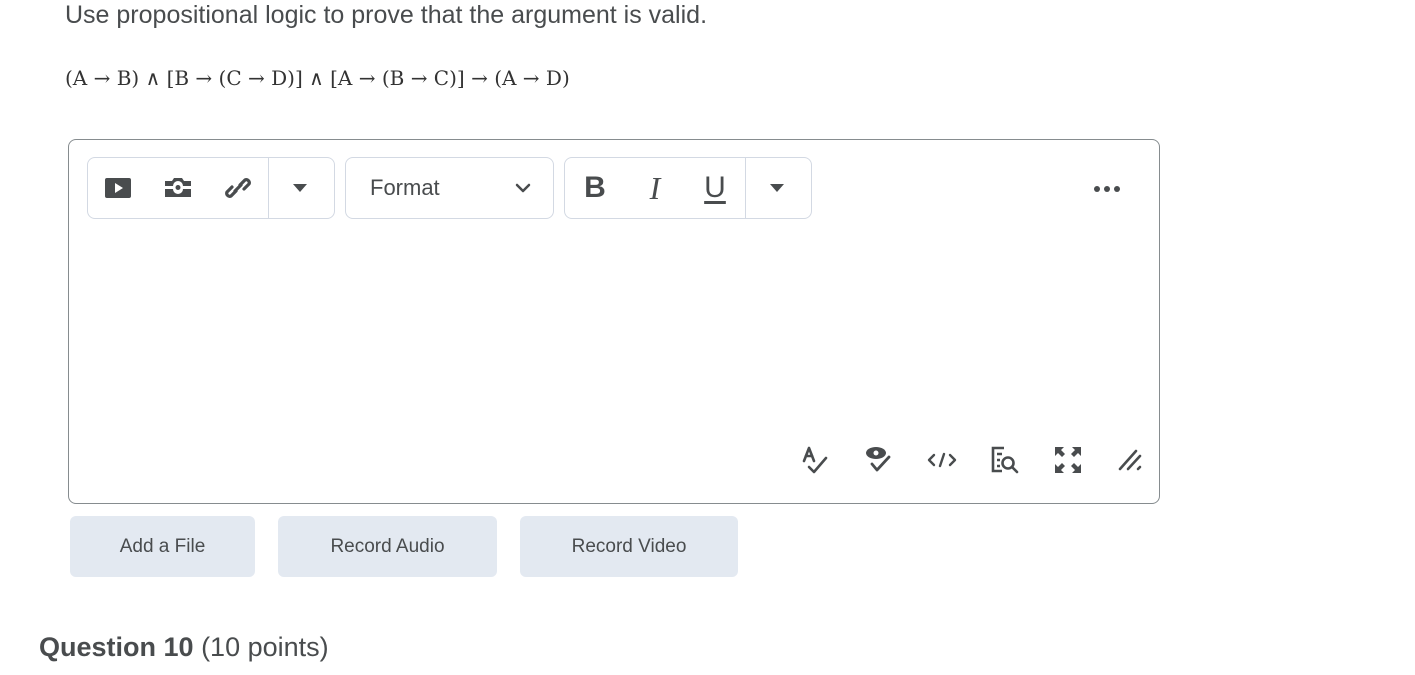 The image size is (1415, 675). I want to click on insert-video-button, so click(118, 188).